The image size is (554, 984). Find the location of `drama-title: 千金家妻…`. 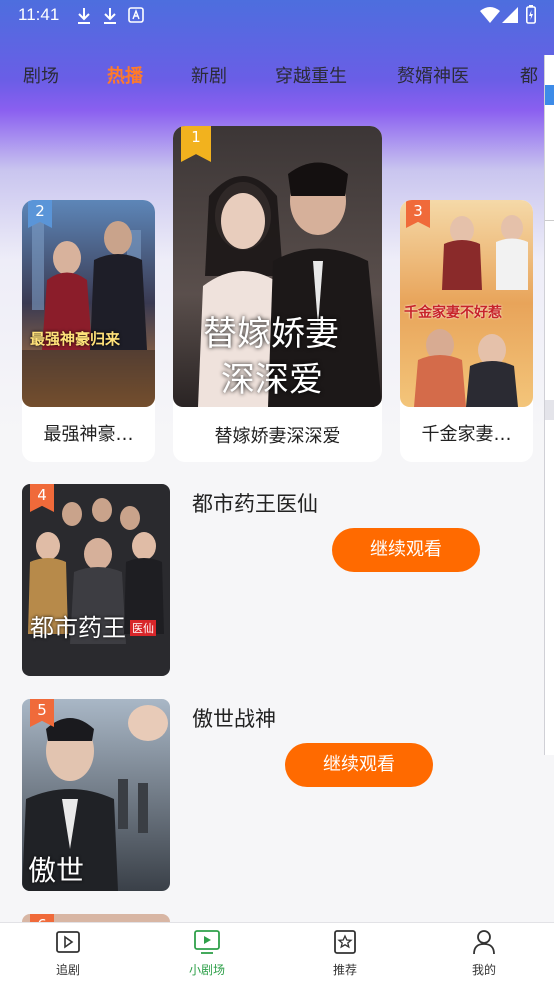

drama-title: 千金家妻… is located at coordinates (466, 434).